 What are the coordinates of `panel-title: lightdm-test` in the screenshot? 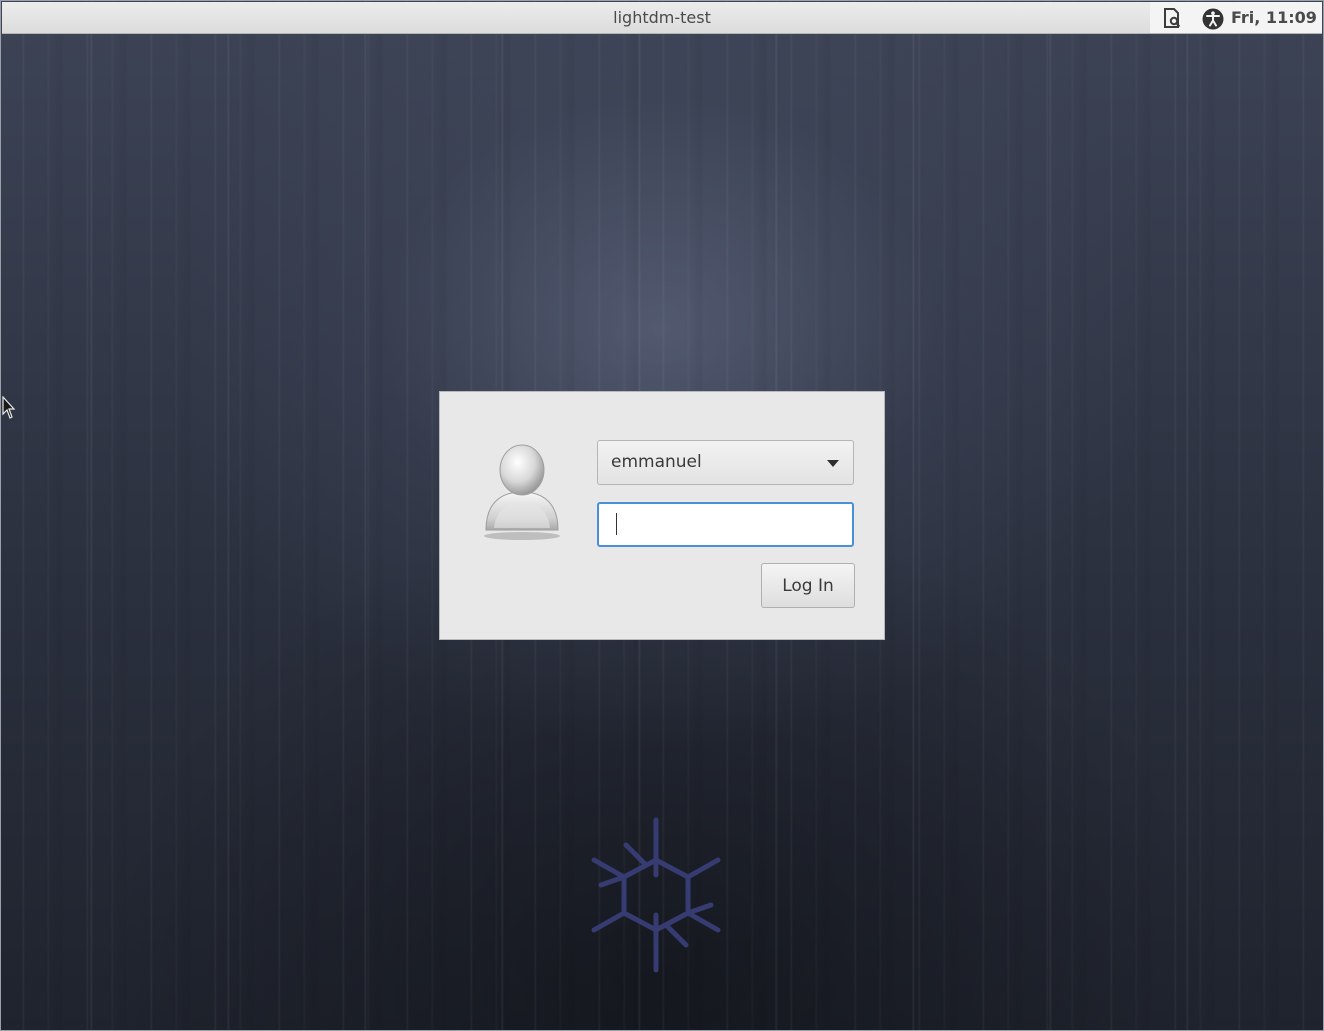 It's located at (662, 17).